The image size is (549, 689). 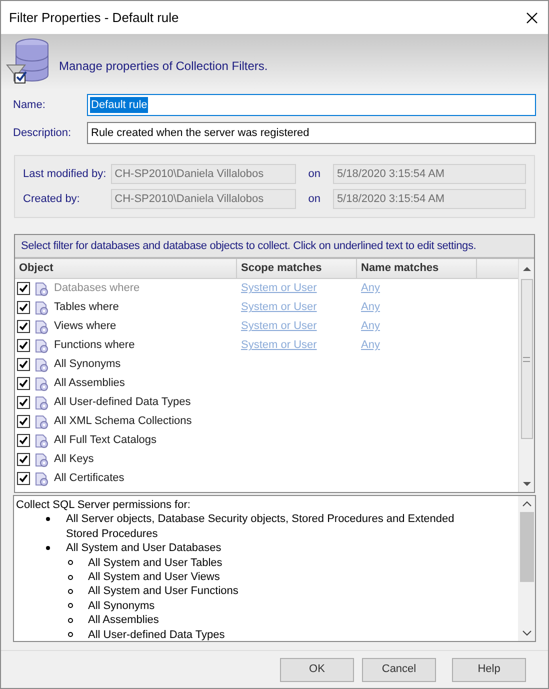 What do you see at coordinates (74, 460) in the screenshot?
I see `object-label: All Keys` at bounding box center [74, 460].